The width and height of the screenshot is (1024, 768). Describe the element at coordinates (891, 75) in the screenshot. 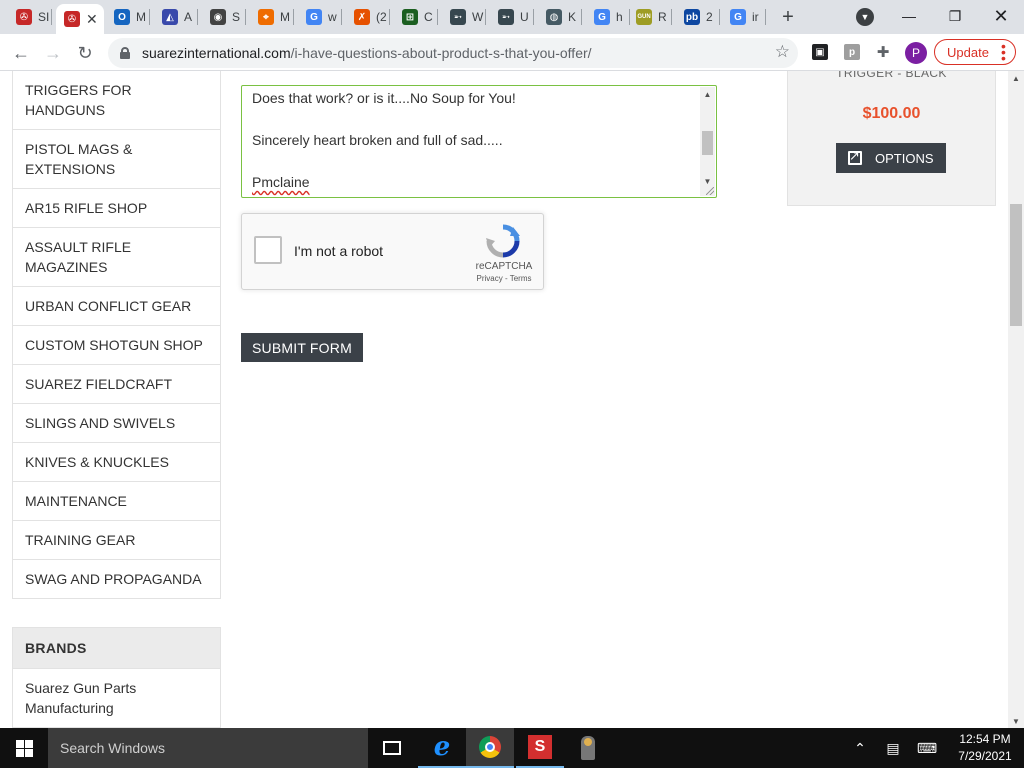

I see `product-name: TRIGGER - BLACK` at that location.